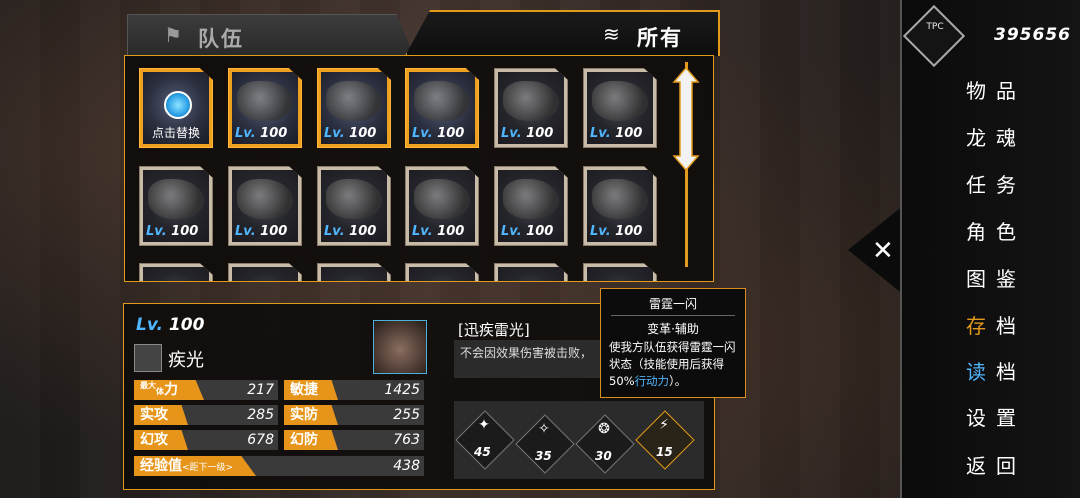  I want to click on menu-item-load: 读档, so click(996, 370).